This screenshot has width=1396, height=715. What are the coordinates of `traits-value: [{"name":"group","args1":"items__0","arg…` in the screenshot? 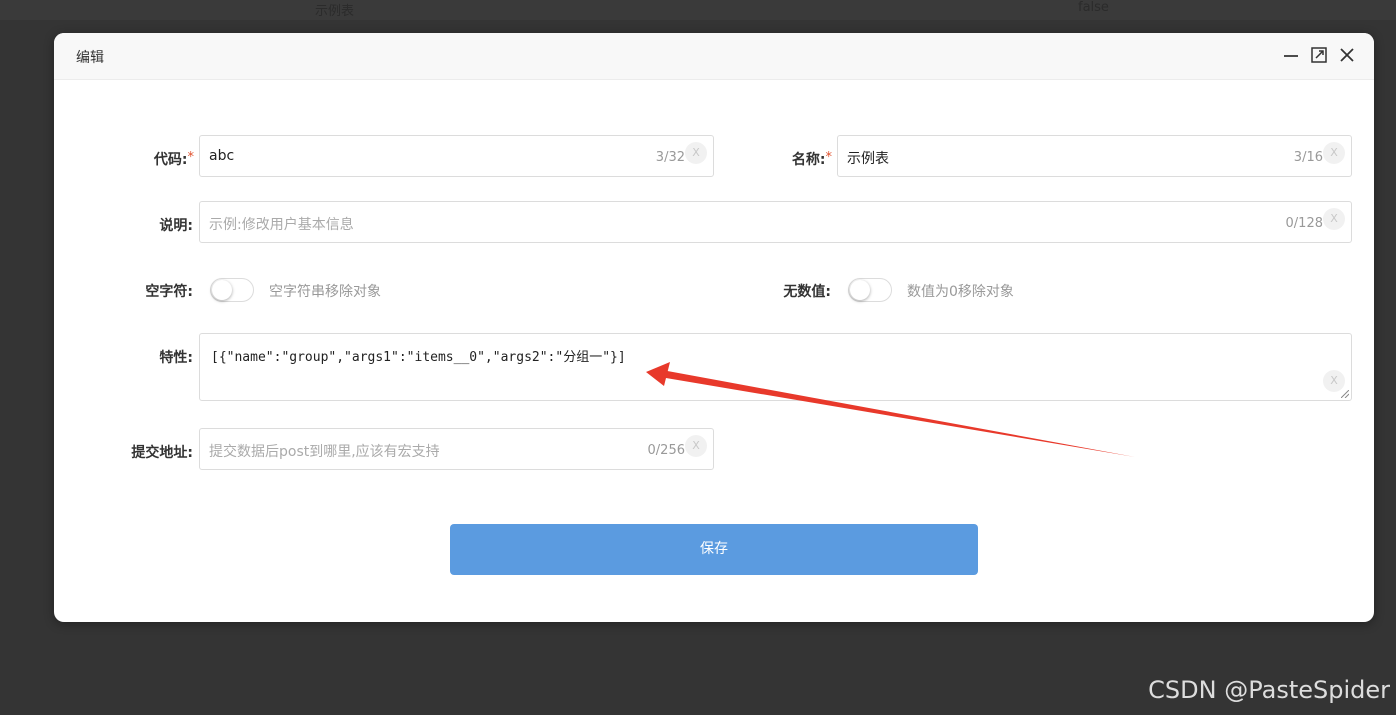 It's located at (418, 357).